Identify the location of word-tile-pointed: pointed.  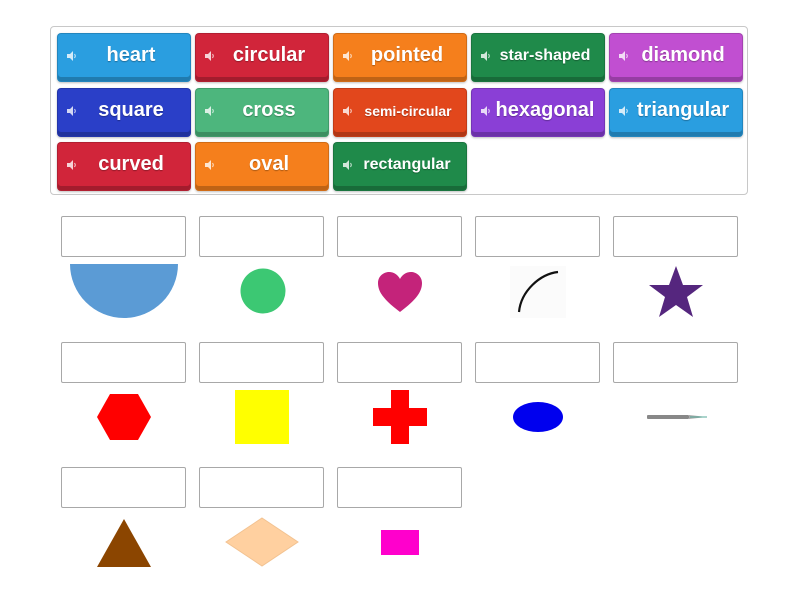
(400, 57).